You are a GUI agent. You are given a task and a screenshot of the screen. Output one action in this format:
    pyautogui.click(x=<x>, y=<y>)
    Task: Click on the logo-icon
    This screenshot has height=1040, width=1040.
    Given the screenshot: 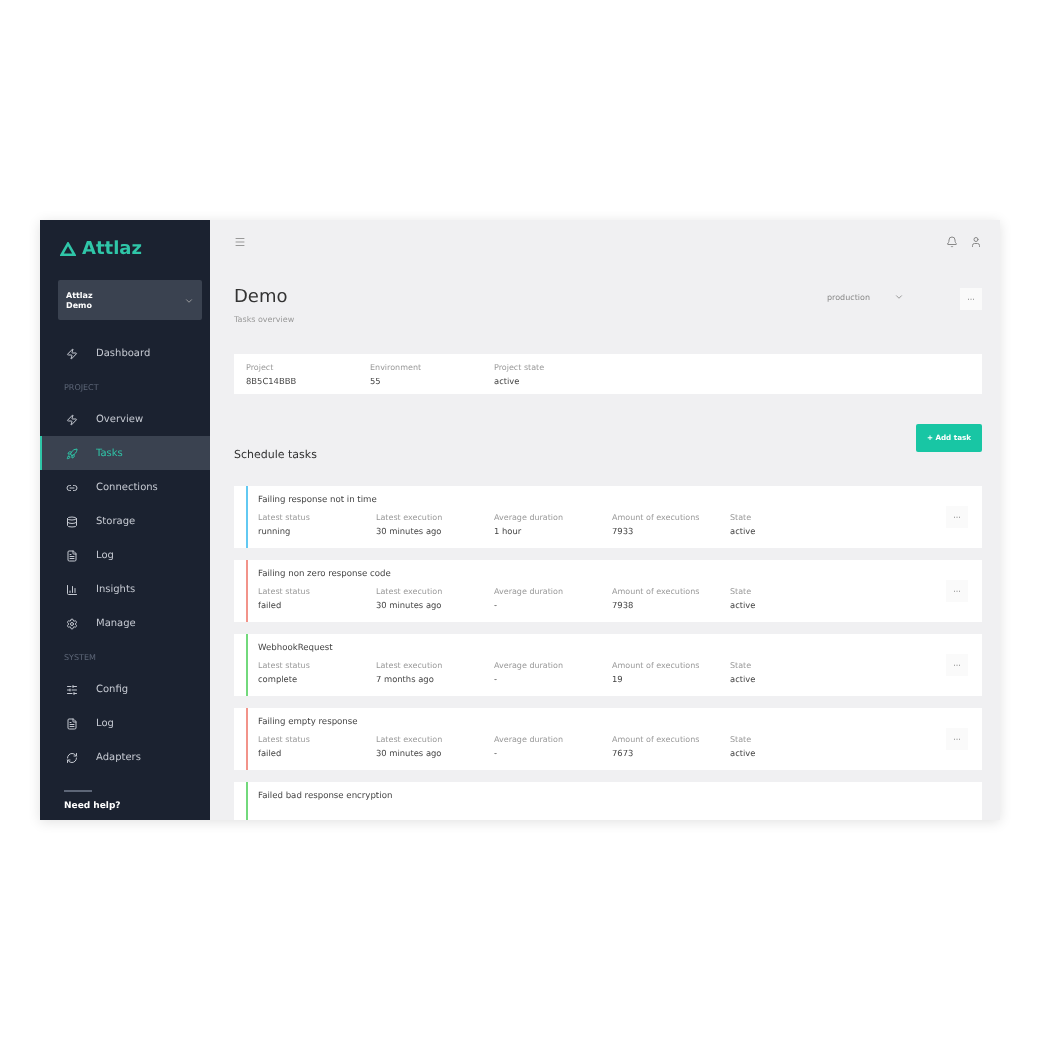 What is the action you would take?
    pyautogui.click(x=68, y=250)
    